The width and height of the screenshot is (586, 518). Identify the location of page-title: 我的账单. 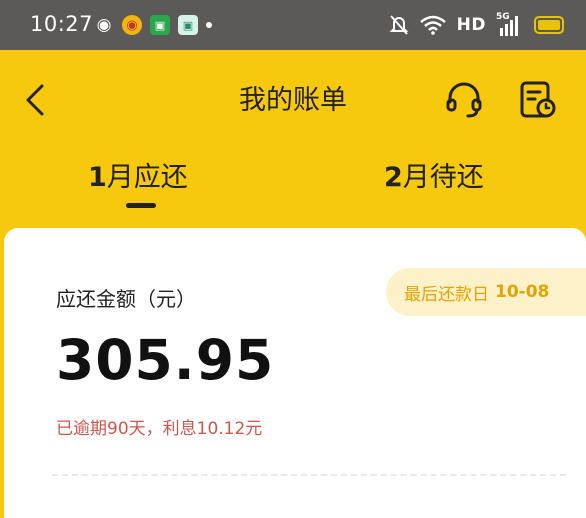
(293, 100).